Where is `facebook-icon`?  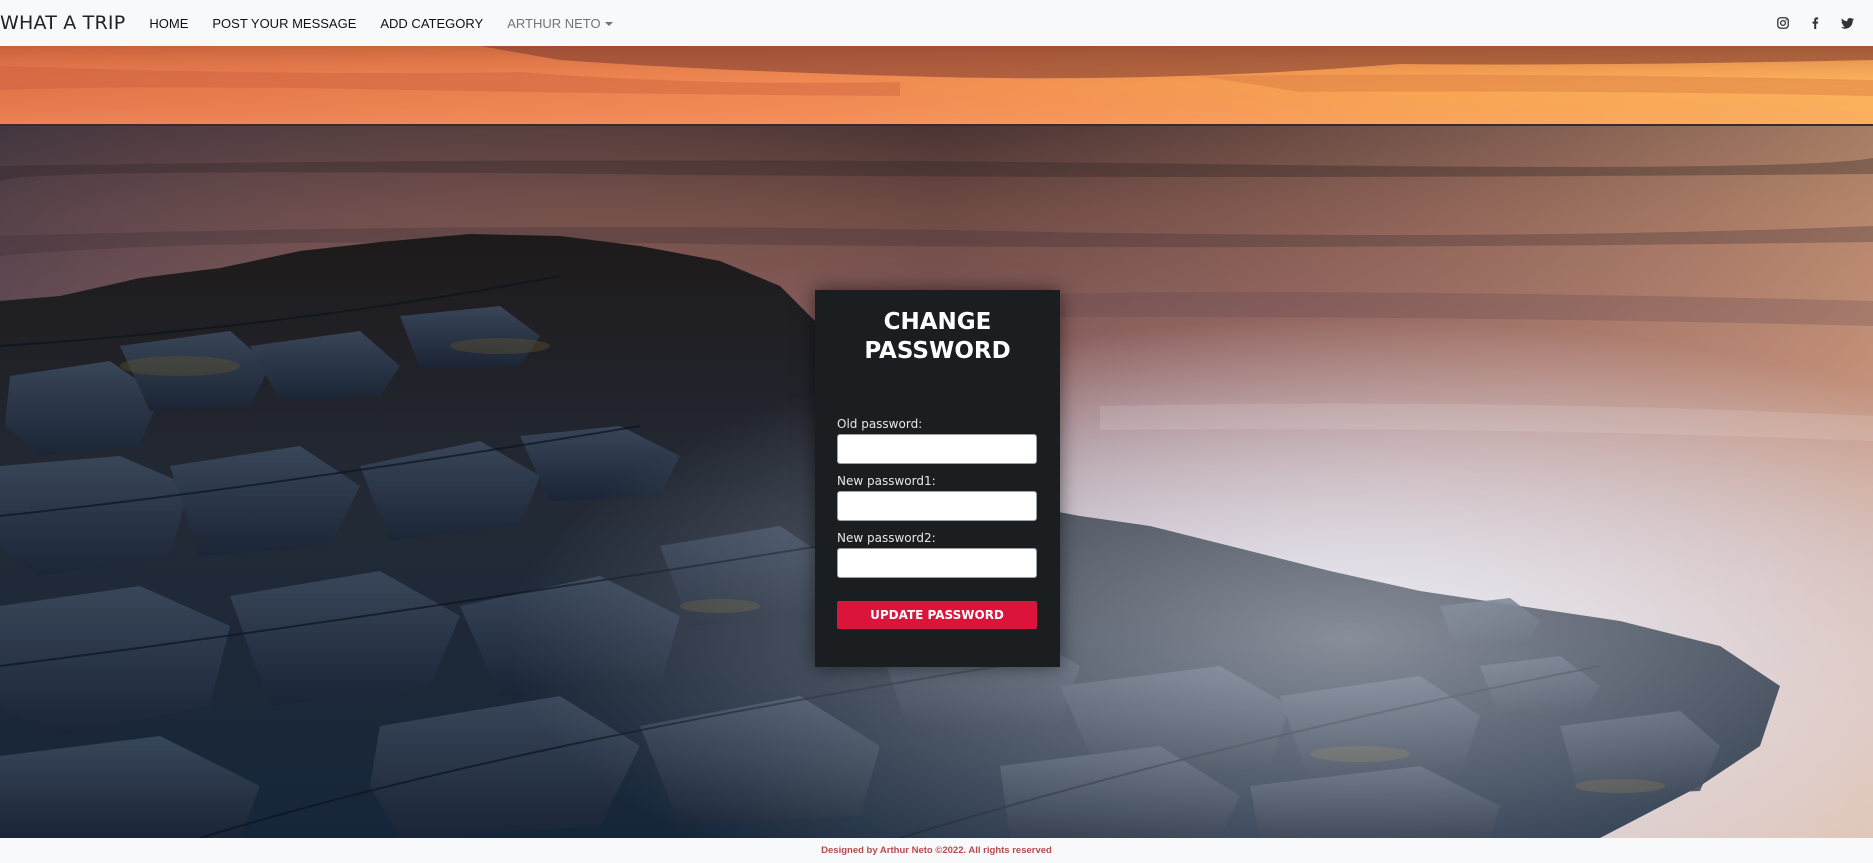 facebook-icon is located at coordinates (1815, 23).